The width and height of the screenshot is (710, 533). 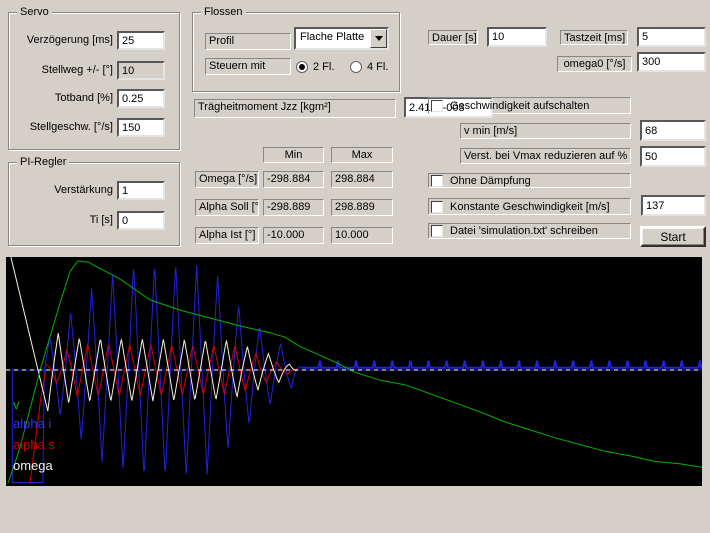 I want to click on totband-input, so click(x=141, y=98).